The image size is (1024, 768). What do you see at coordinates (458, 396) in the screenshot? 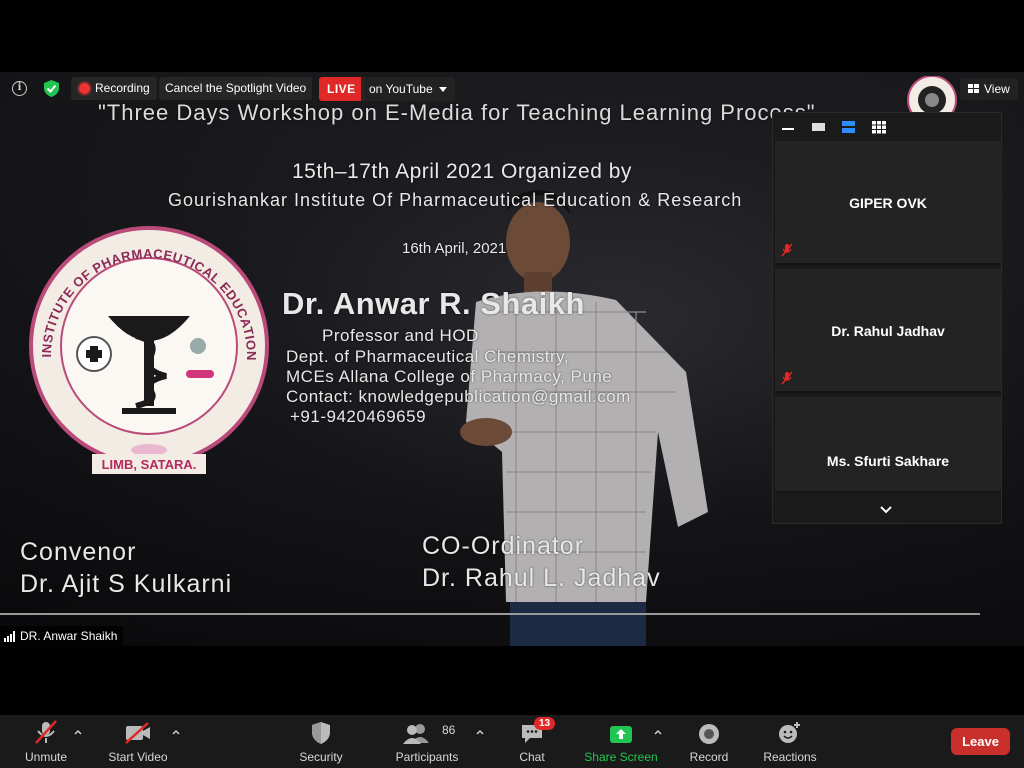
I see `speaker-contact: Contact: knowledgepublication@gmail.com` at bounding box center [458, 396].